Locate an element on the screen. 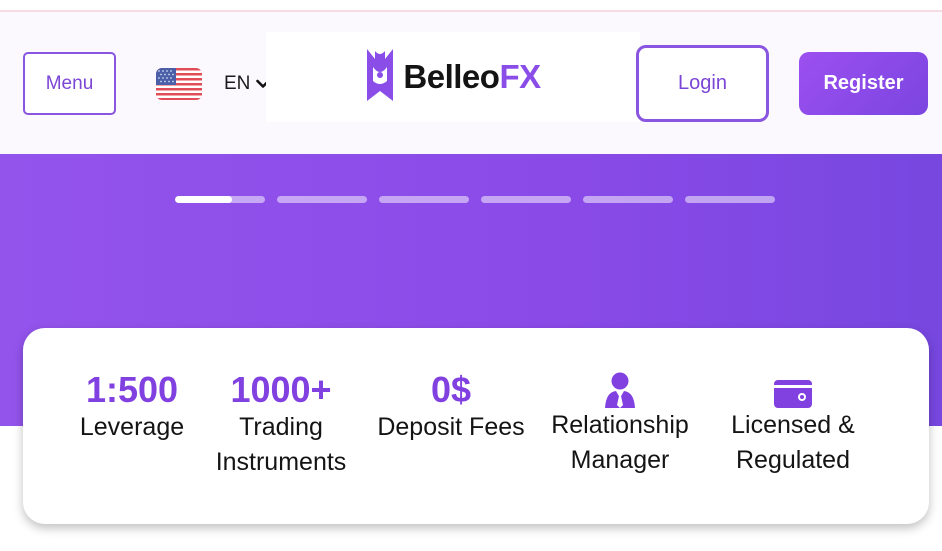  feature-label: Trading is located at coordinates (281, 427).